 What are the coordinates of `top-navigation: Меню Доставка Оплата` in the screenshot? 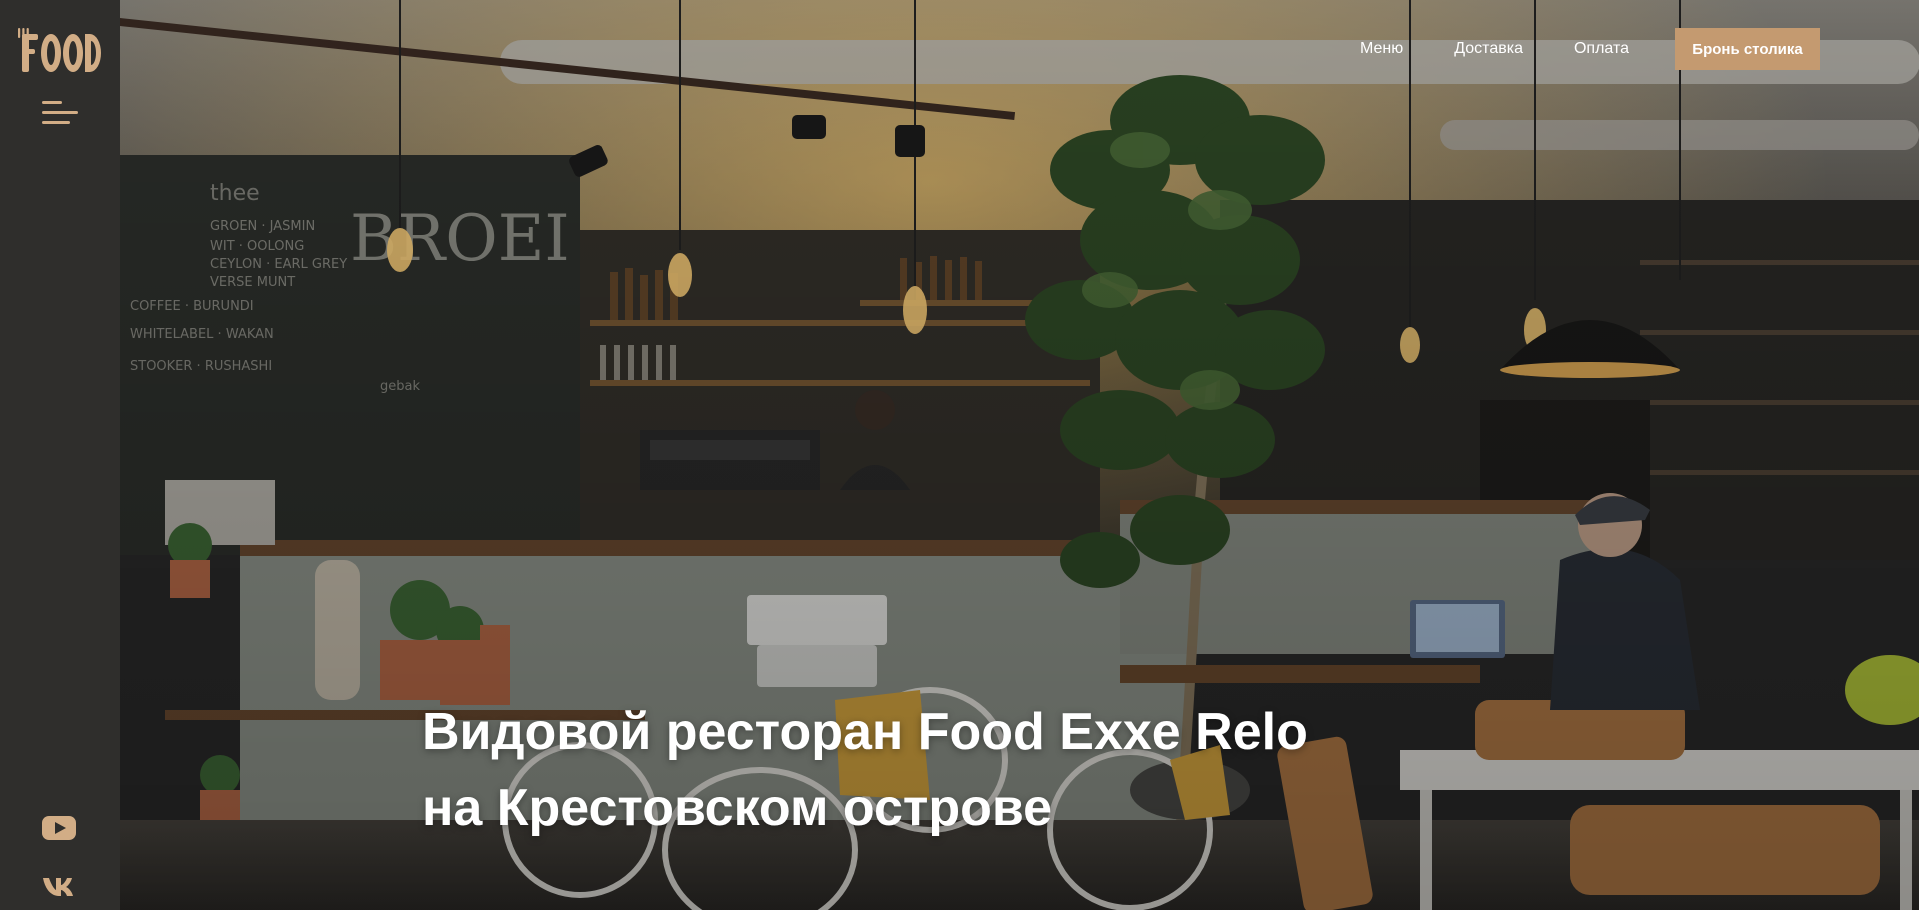 It's located at (1520, 49).